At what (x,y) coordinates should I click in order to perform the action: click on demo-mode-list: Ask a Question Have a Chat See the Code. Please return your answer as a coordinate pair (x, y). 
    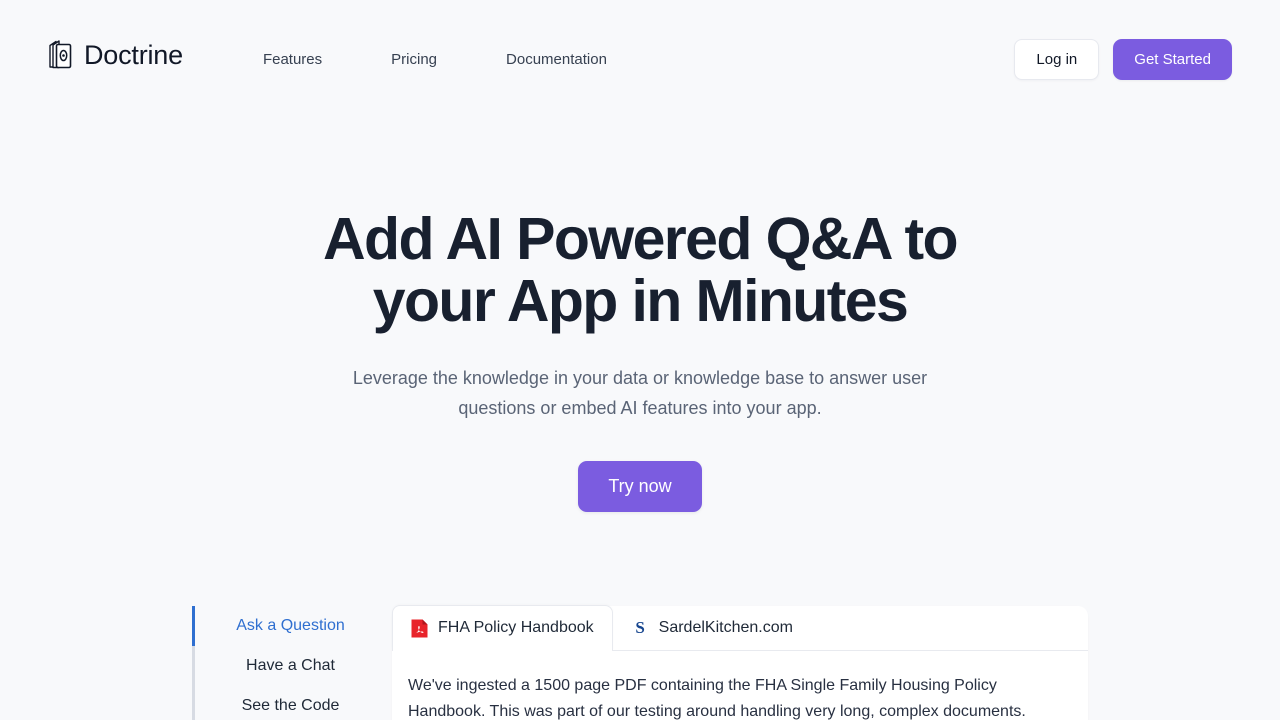
    Looking at the image, I should click on (292, 663).